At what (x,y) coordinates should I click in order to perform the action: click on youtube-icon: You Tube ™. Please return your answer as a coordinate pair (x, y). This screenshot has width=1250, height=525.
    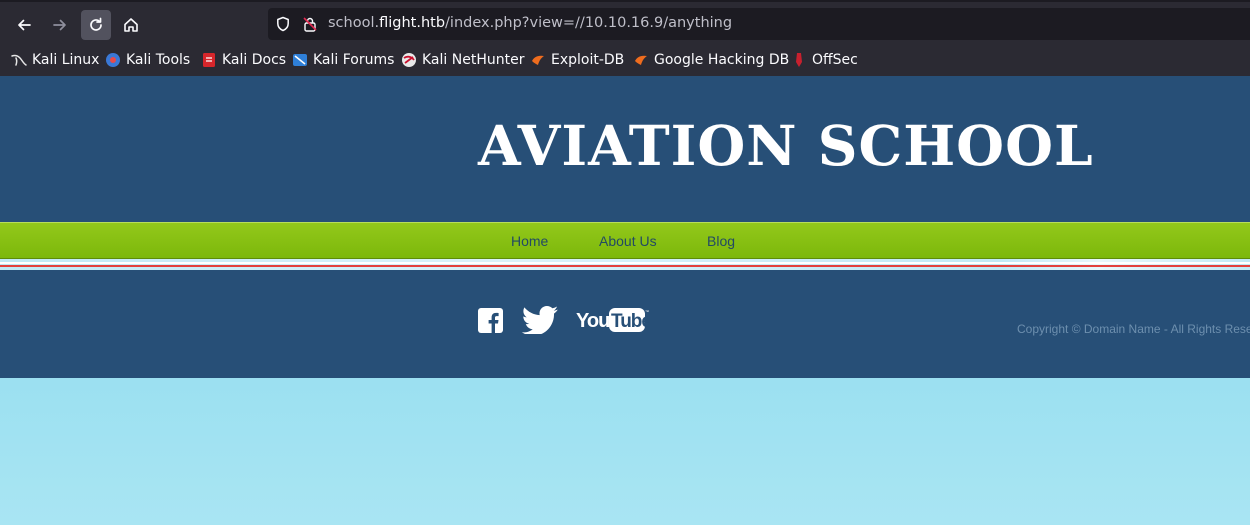
    Looking at the image, I should click on (612, 320).